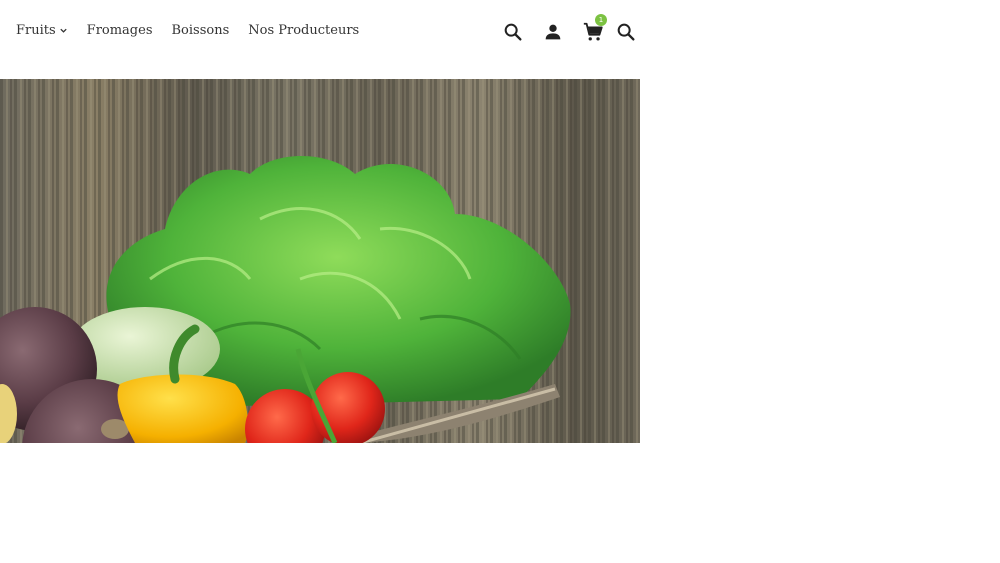  What do you see at coordinates (36, 30) in the screenshot?
I see `nav-item-label: Fruits` at bounding box center [36, 30].